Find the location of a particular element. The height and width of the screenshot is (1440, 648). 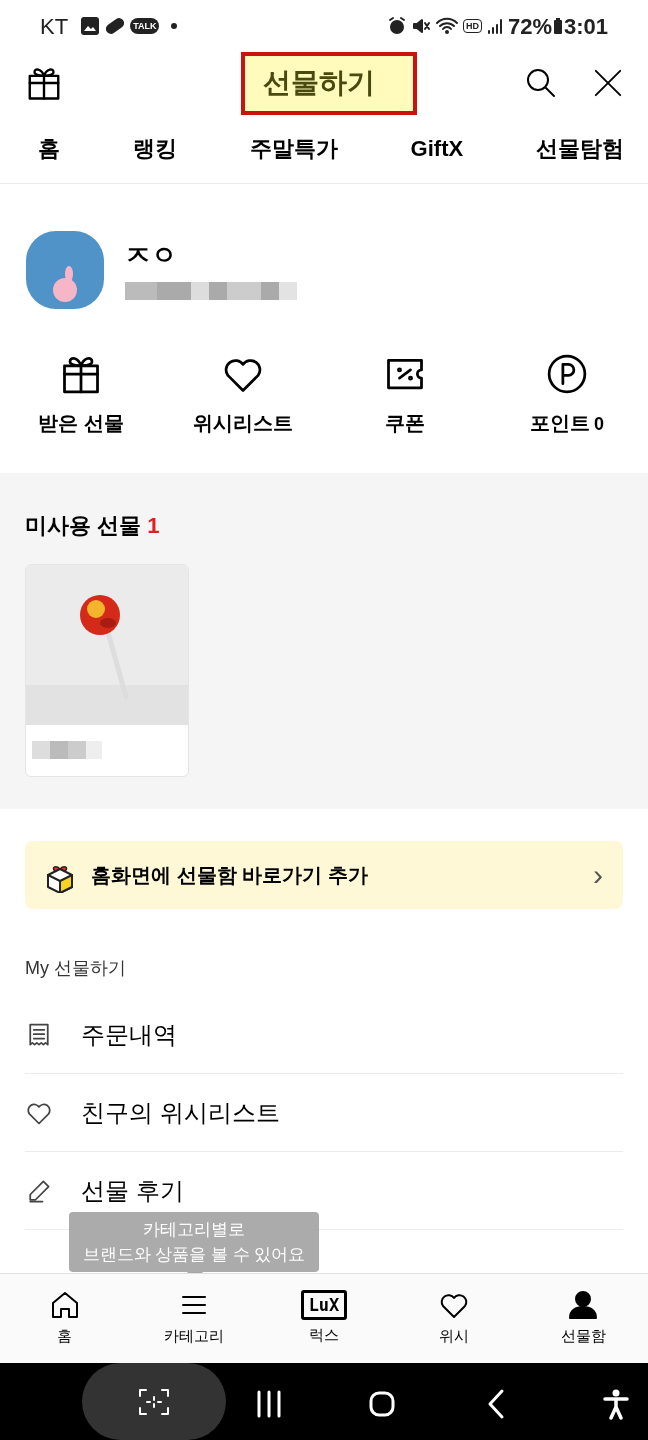

capture-icon is located at coordinates (154, 1401).